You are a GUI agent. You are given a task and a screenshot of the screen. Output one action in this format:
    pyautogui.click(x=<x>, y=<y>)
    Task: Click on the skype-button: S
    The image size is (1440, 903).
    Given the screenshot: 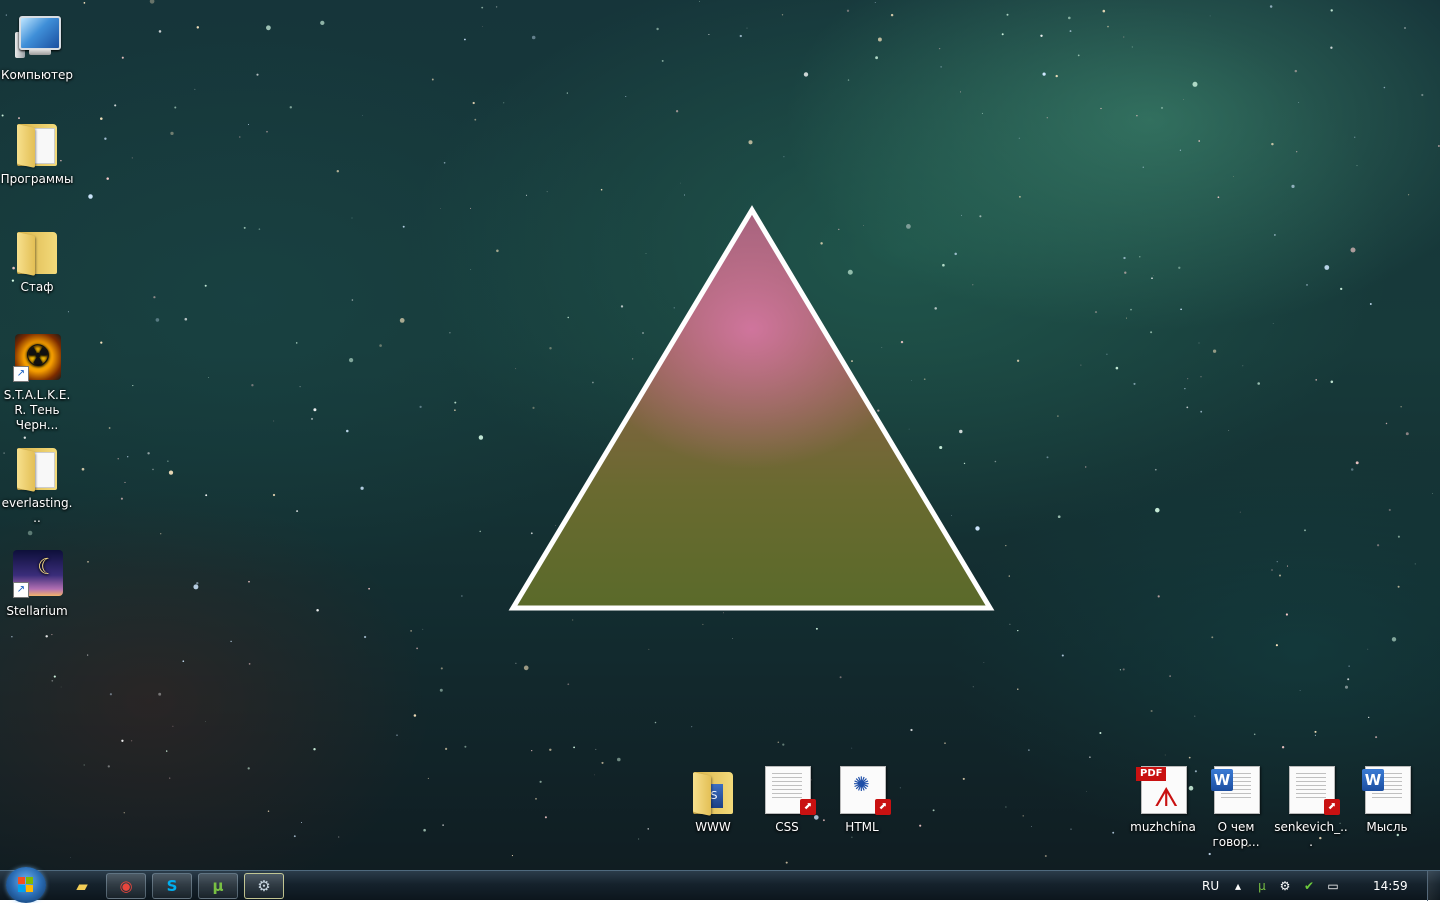 What is the action you would take?
    pyautogui.click(x=172, y=886)
    